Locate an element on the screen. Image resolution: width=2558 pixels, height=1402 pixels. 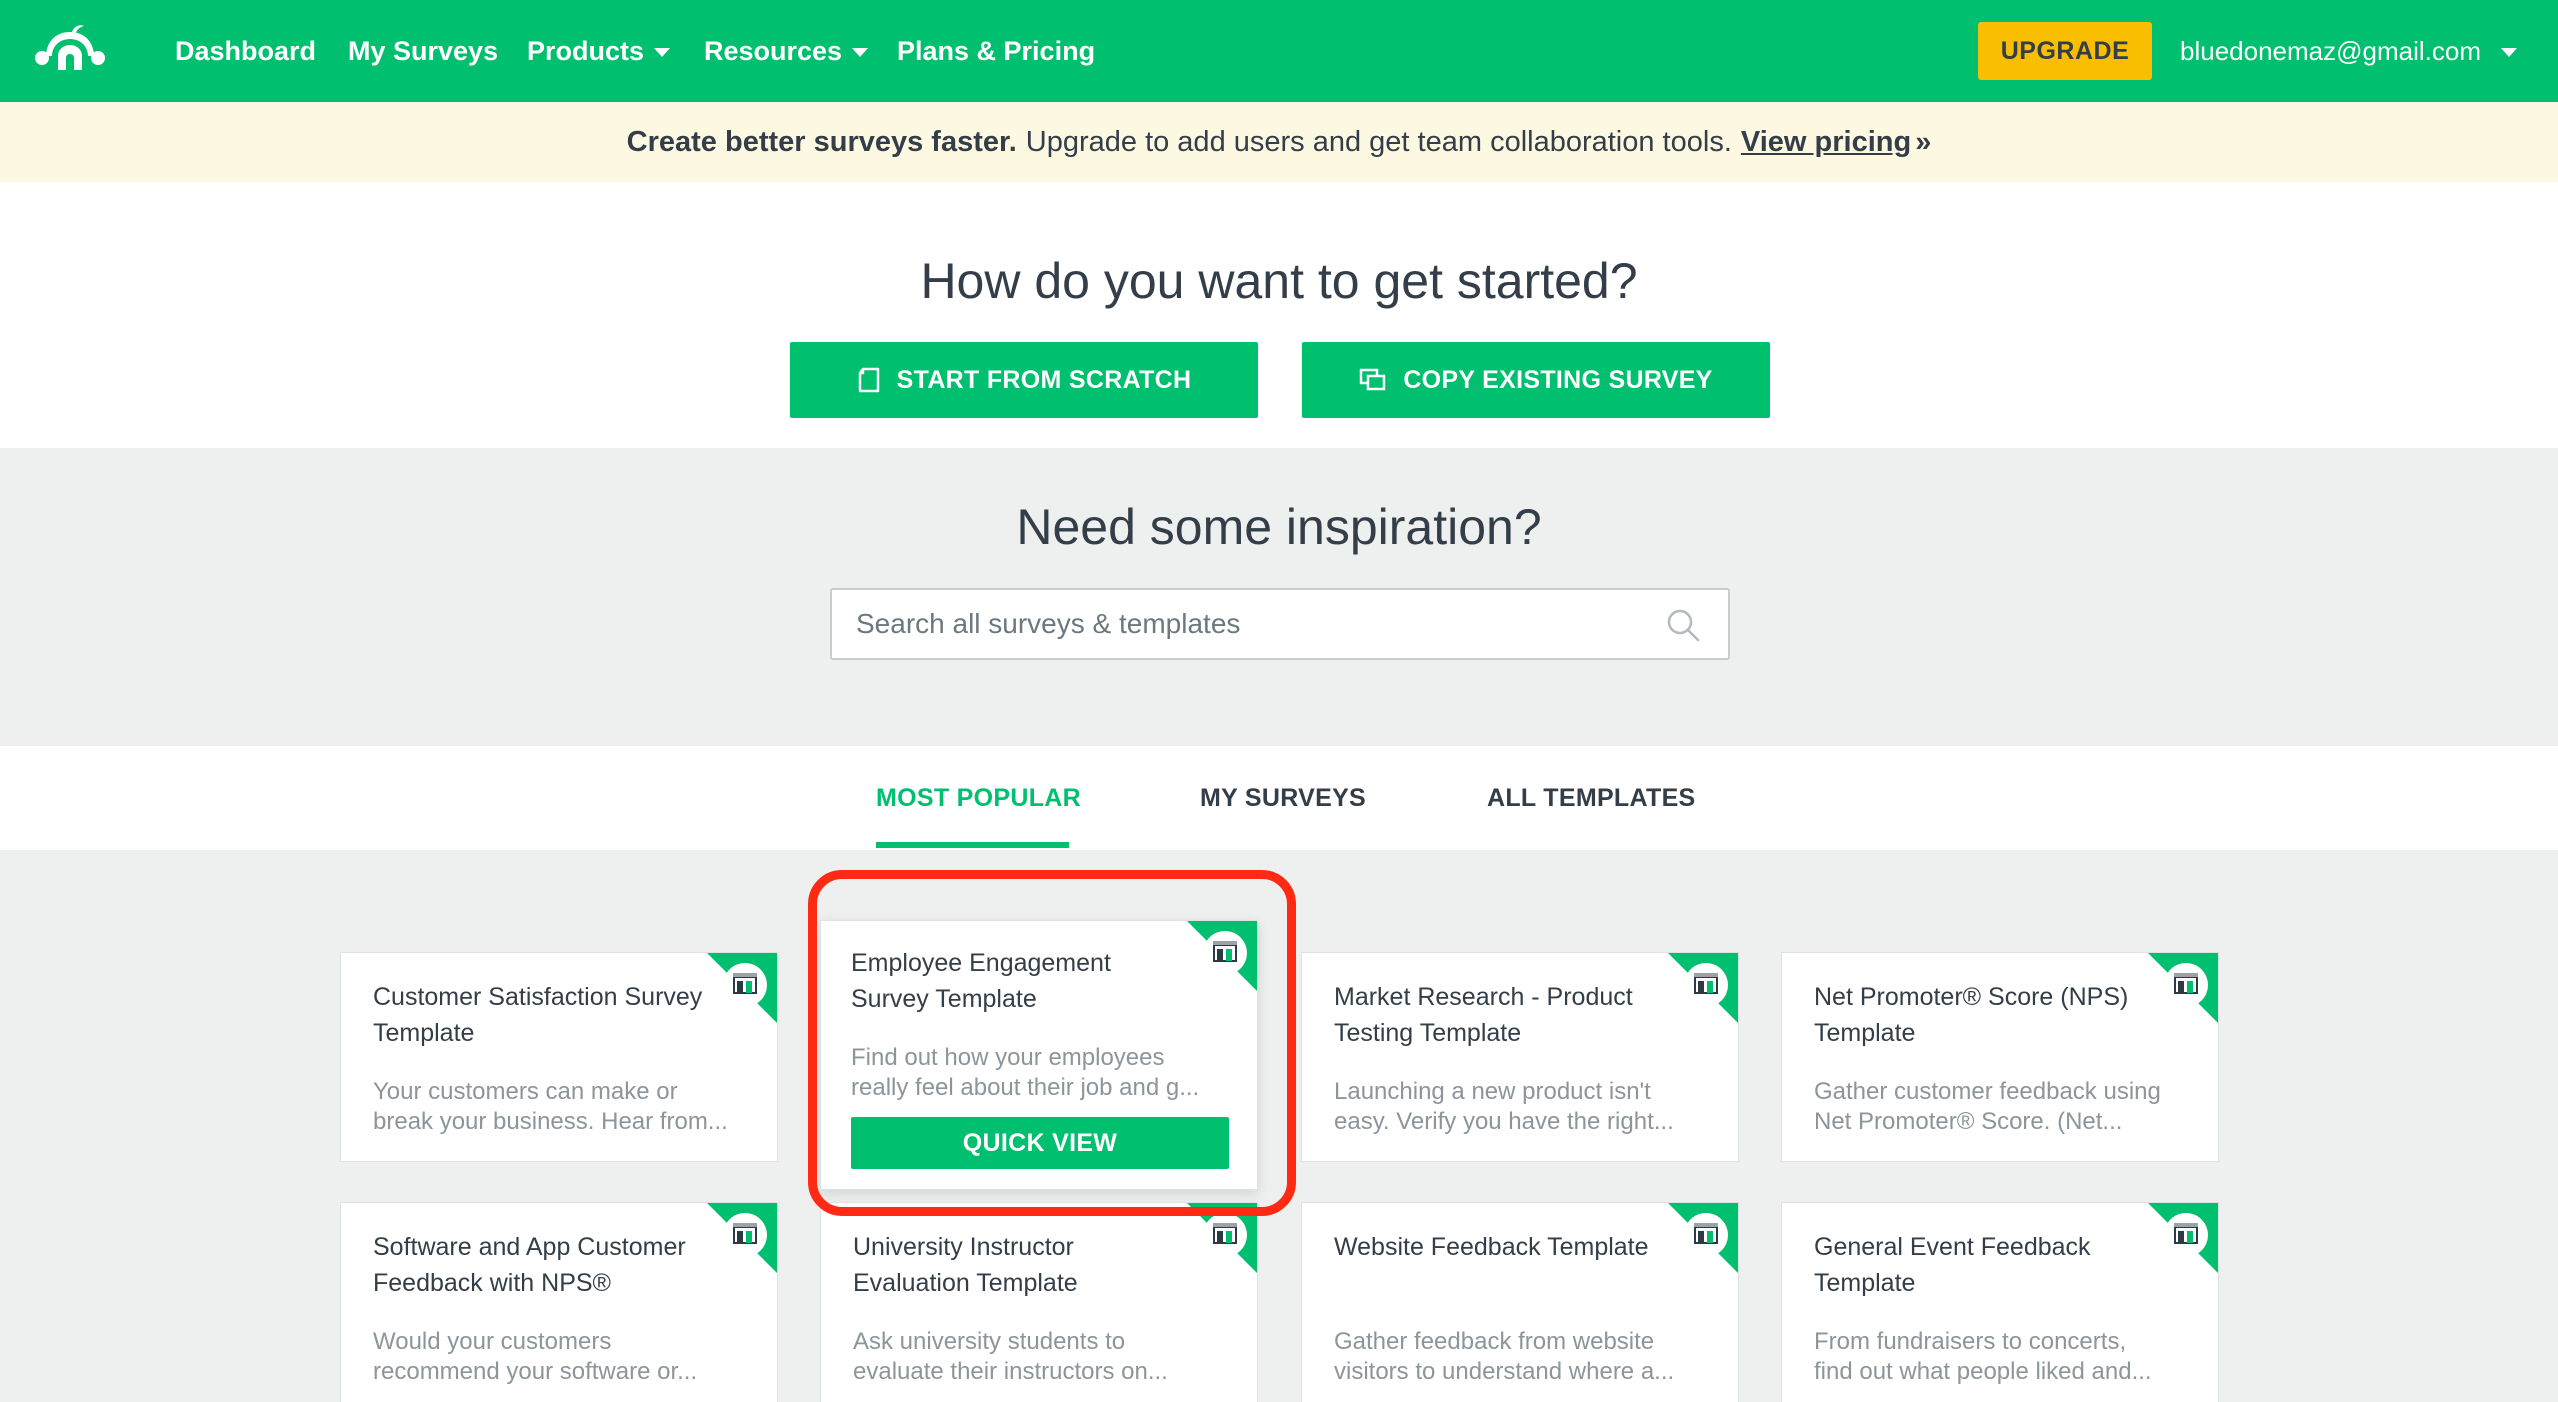
card-desc-line: From fundraisers to concerts, is located at coordinates (1970, 1341).